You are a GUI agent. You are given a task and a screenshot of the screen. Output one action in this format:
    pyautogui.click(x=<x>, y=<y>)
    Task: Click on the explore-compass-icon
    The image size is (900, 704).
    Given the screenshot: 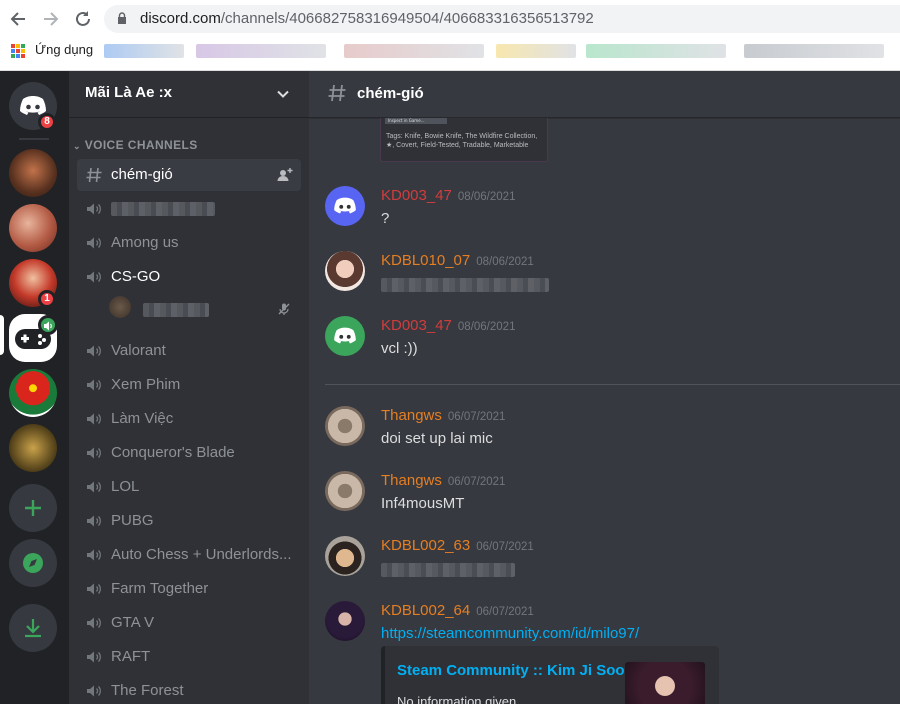 What is the action you would take?
    pyautogui.click(x=33, y=563)
    